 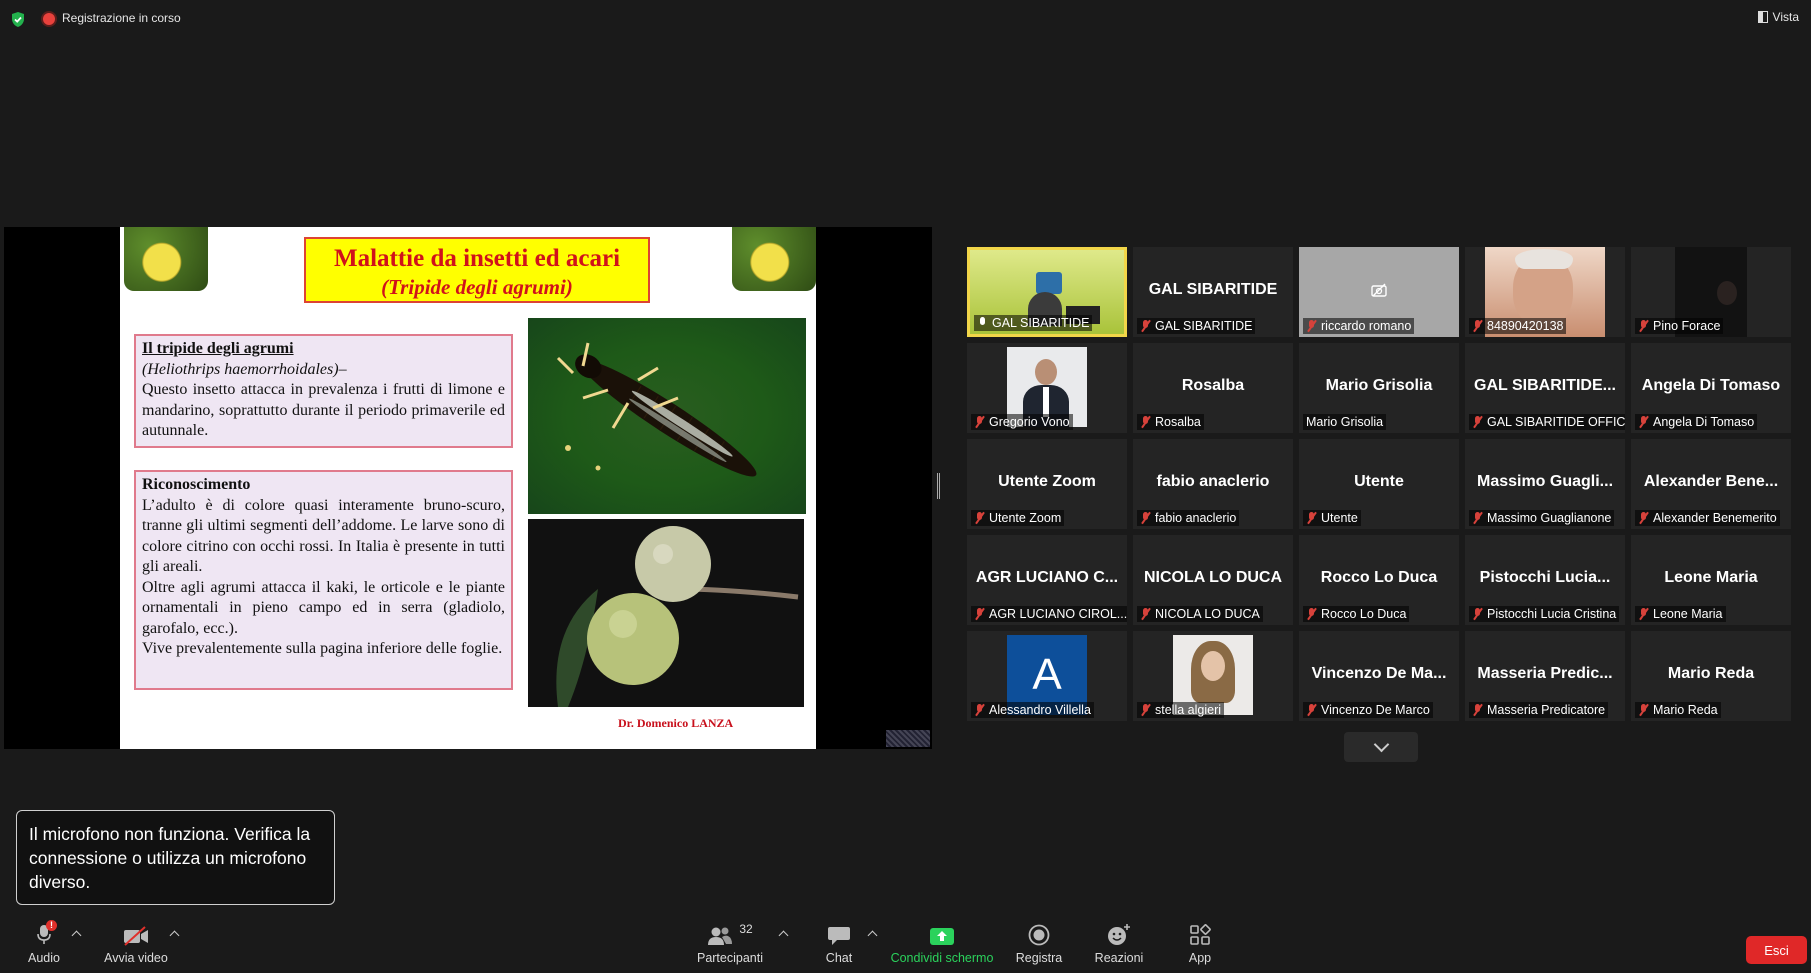 I want to click on participant-display-name: NICOLA LO DUCA, so click(x=1213, y=577).